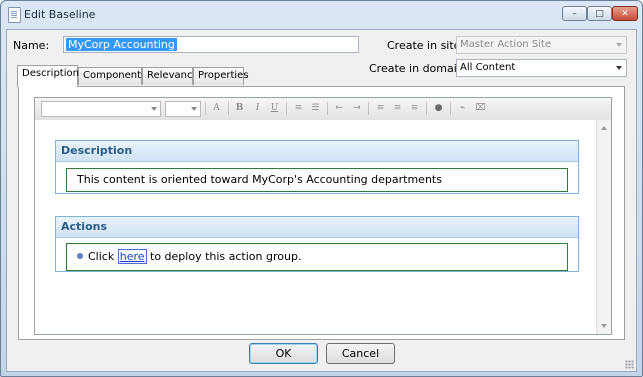  What do you see at coordinates (224, 256) in the screenshot?
I see `action-suffix: to deploy this action group.` at bounding box center [224, 256].